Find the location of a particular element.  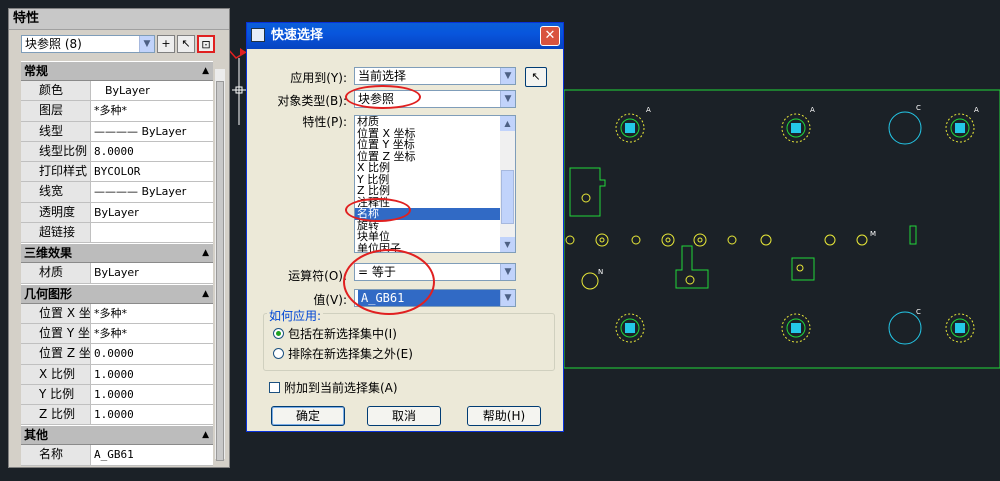

cancel-button: 取消 is located at coordinates (404, 416).